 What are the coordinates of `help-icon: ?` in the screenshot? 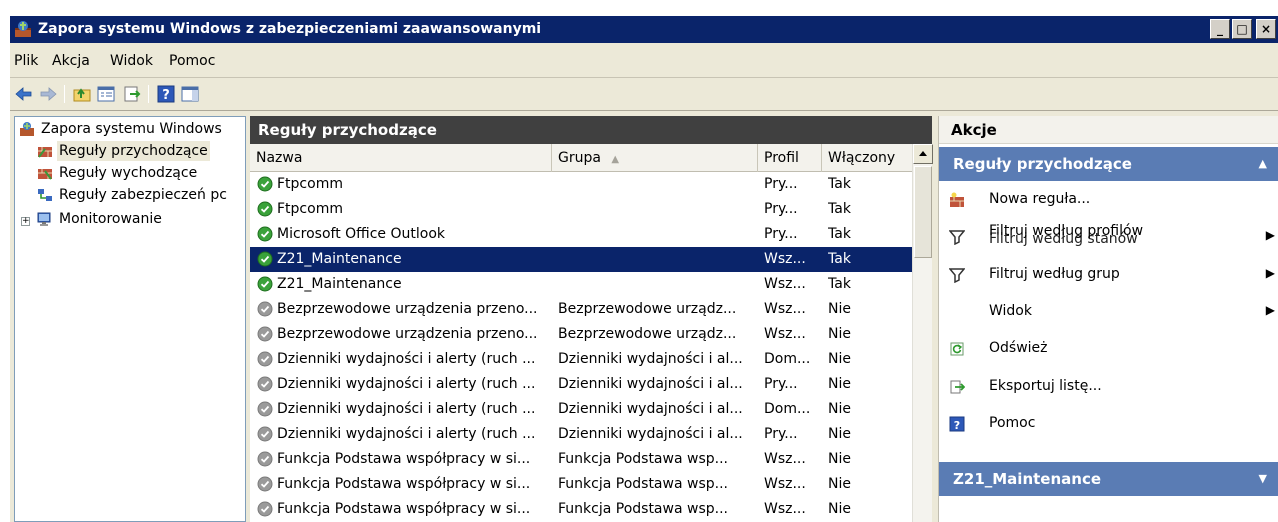 It's located at (166, 94).